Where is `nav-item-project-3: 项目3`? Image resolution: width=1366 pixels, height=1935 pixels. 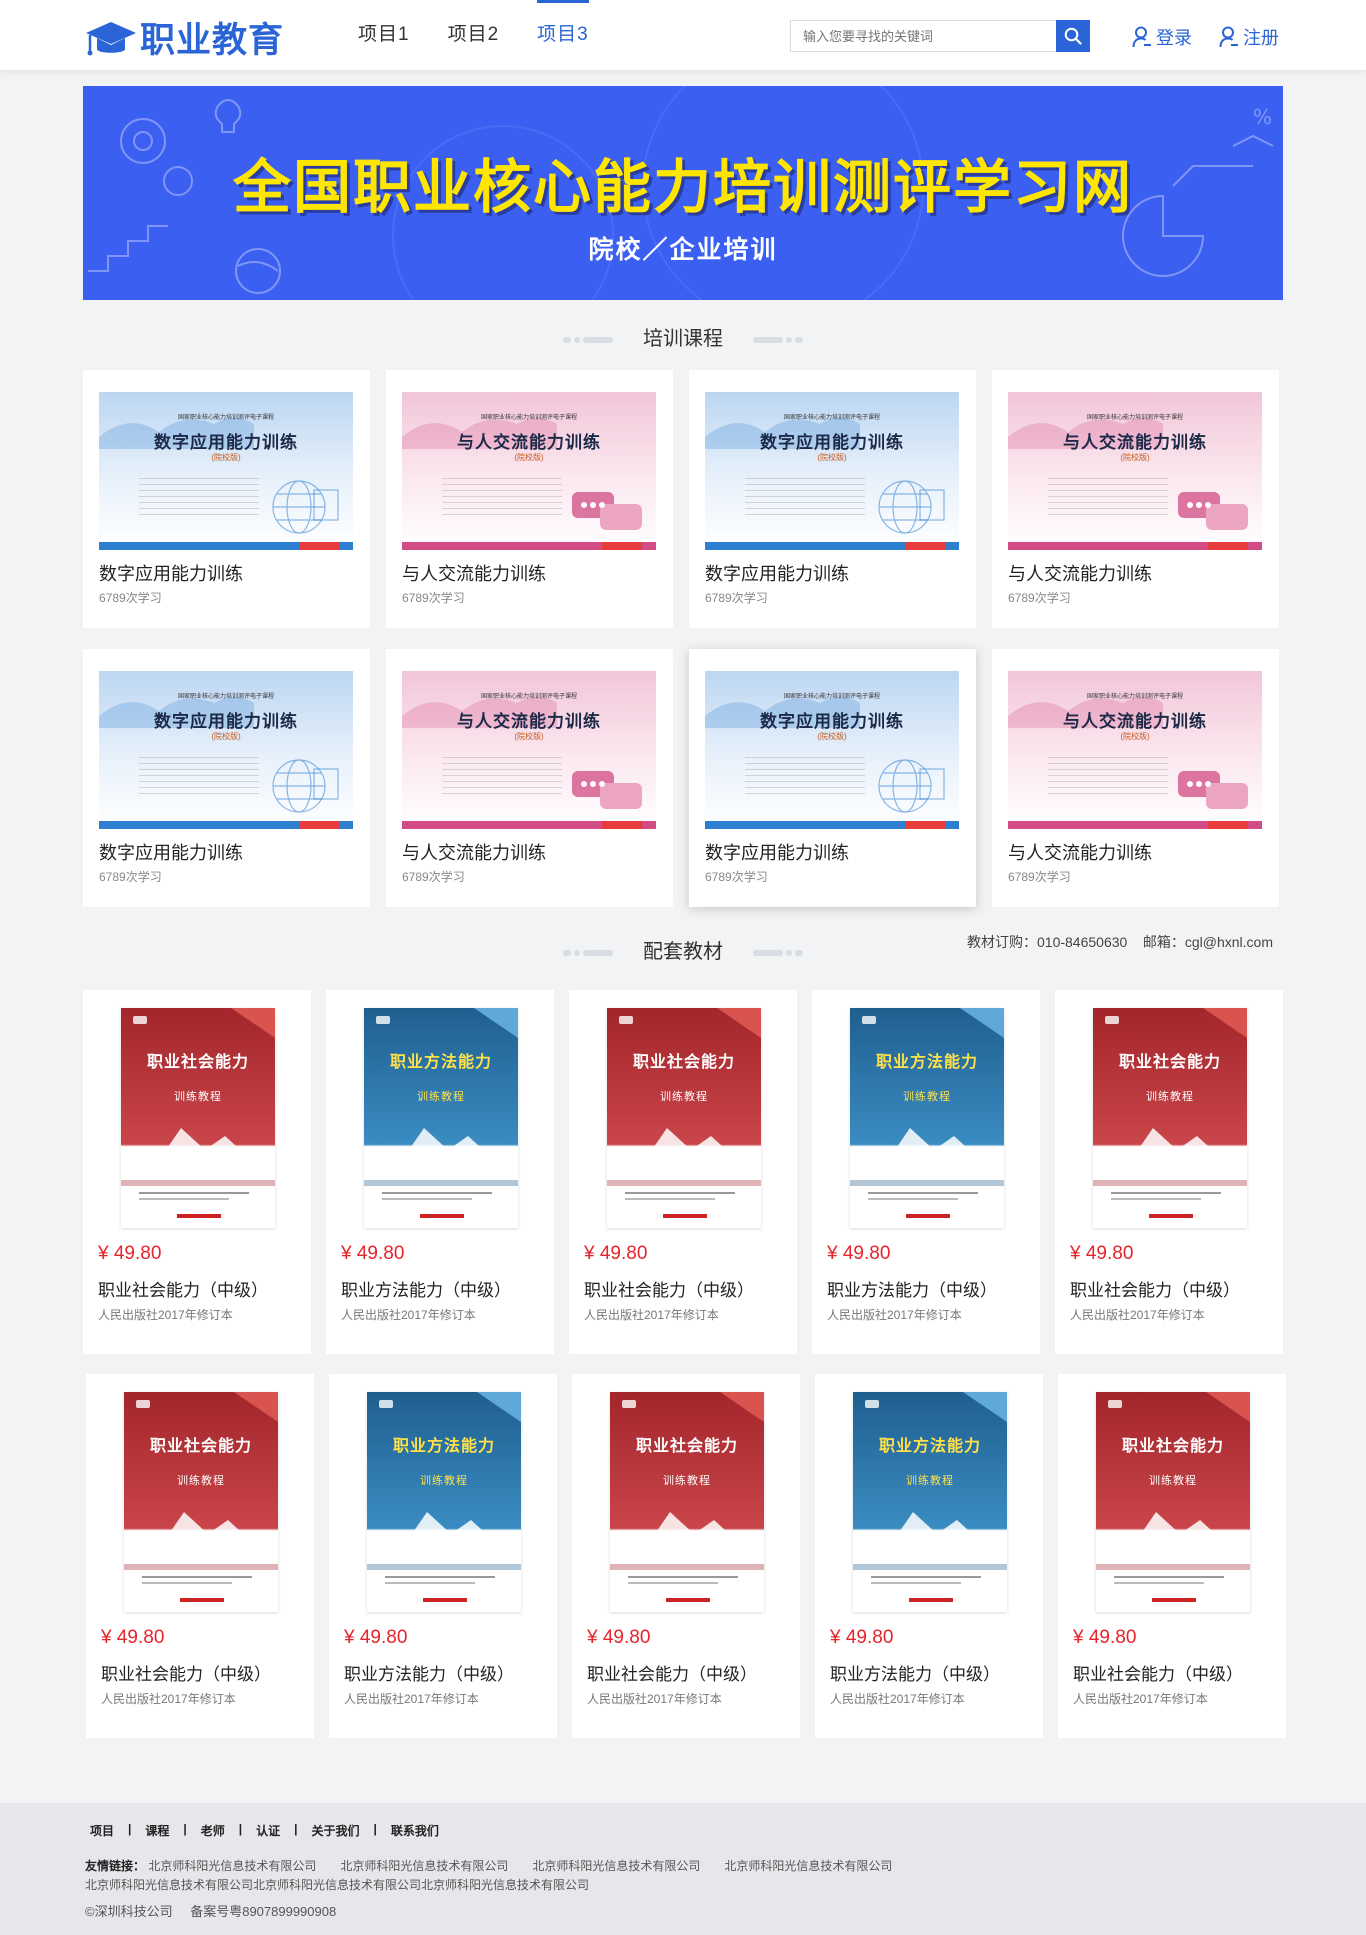 nav-item-project-3: 项目3 is located at coordinates (563, 35).